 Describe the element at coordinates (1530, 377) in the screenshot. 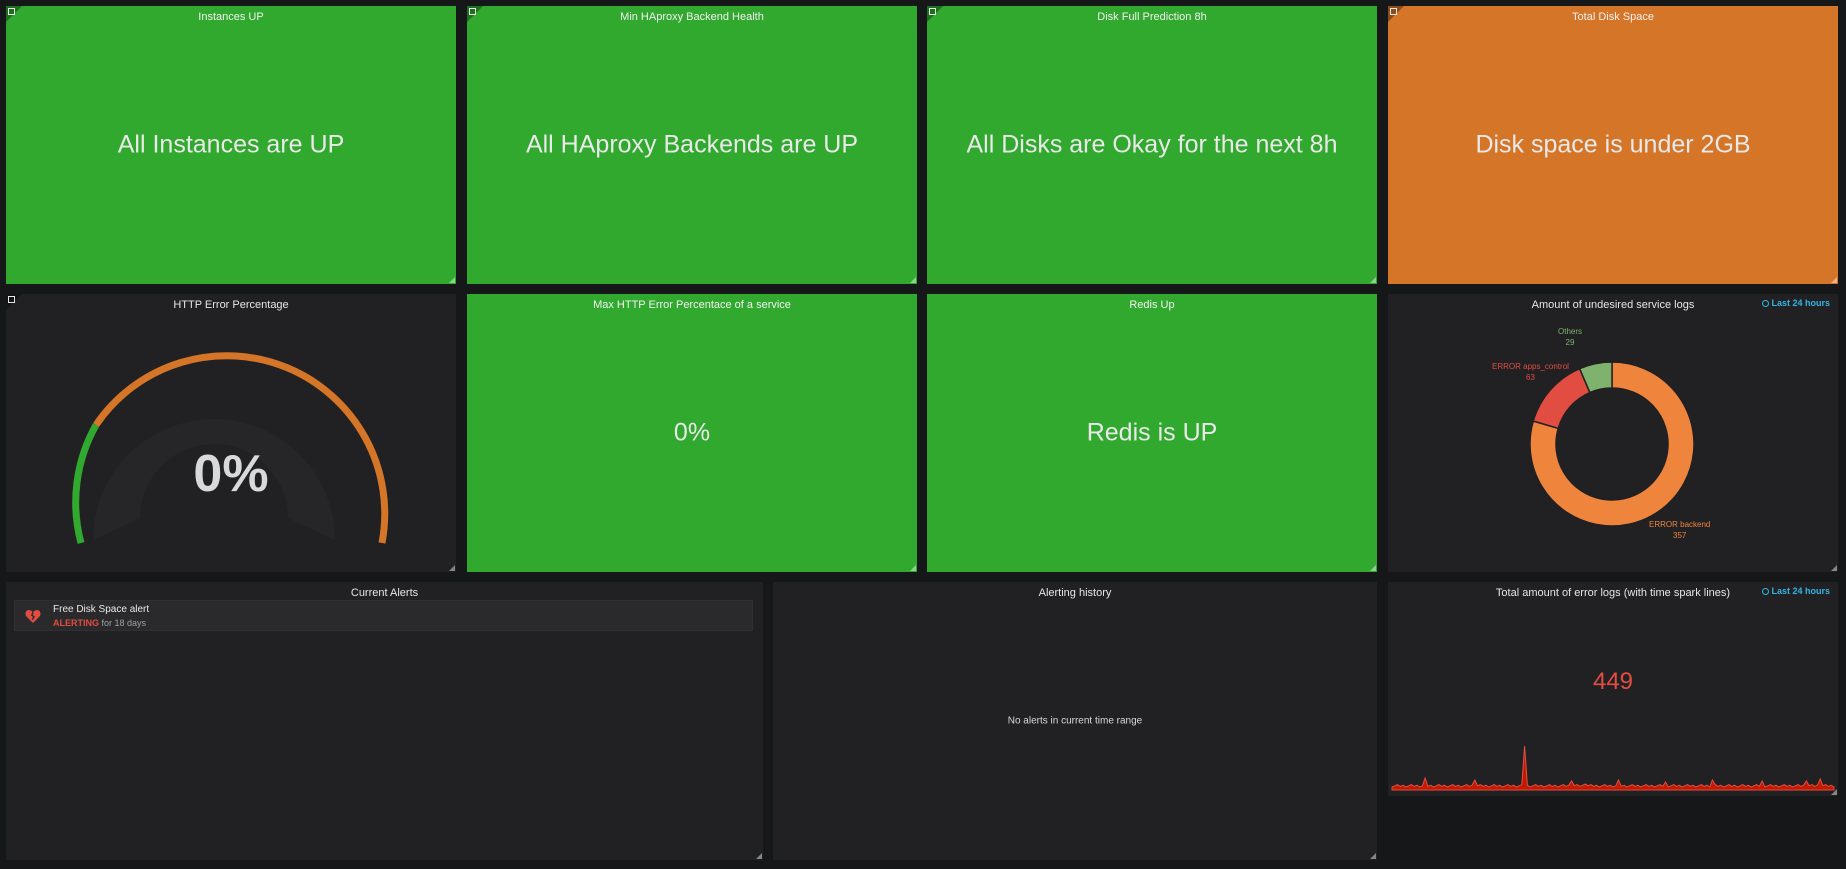

I see `slice-value: 63` at that location.